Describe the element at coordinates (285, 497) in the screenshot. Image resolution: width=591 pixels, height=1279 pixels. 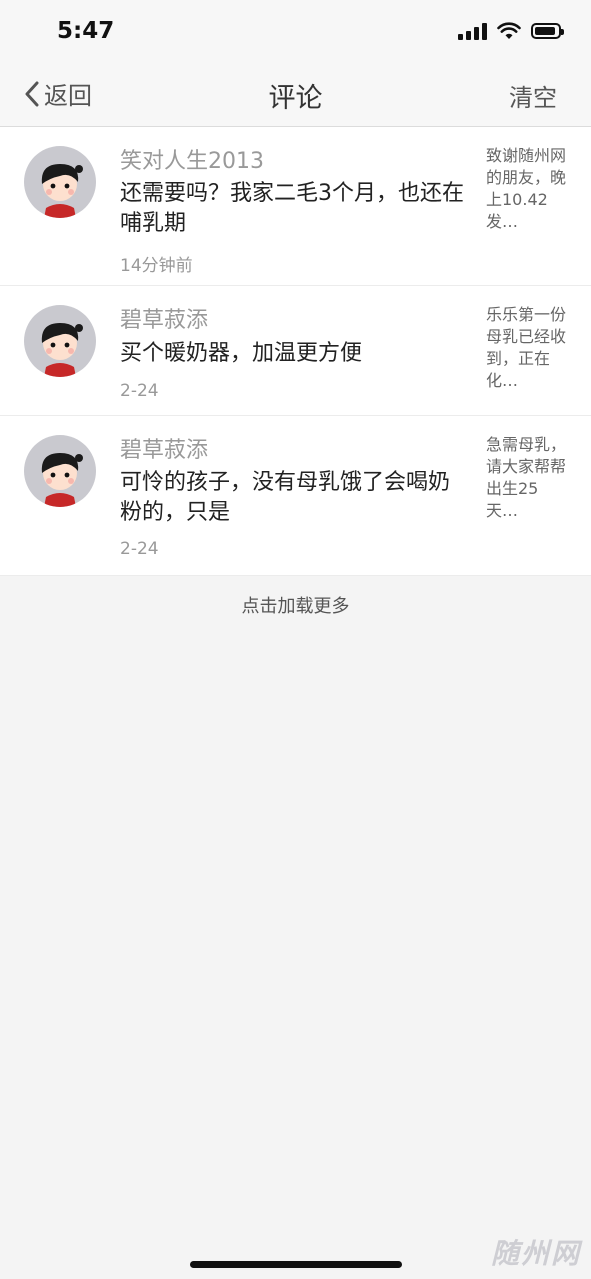
I see `comment-text: 可怜的孩子，没有母乳饿了会喝奶粉的，只是` at that location.